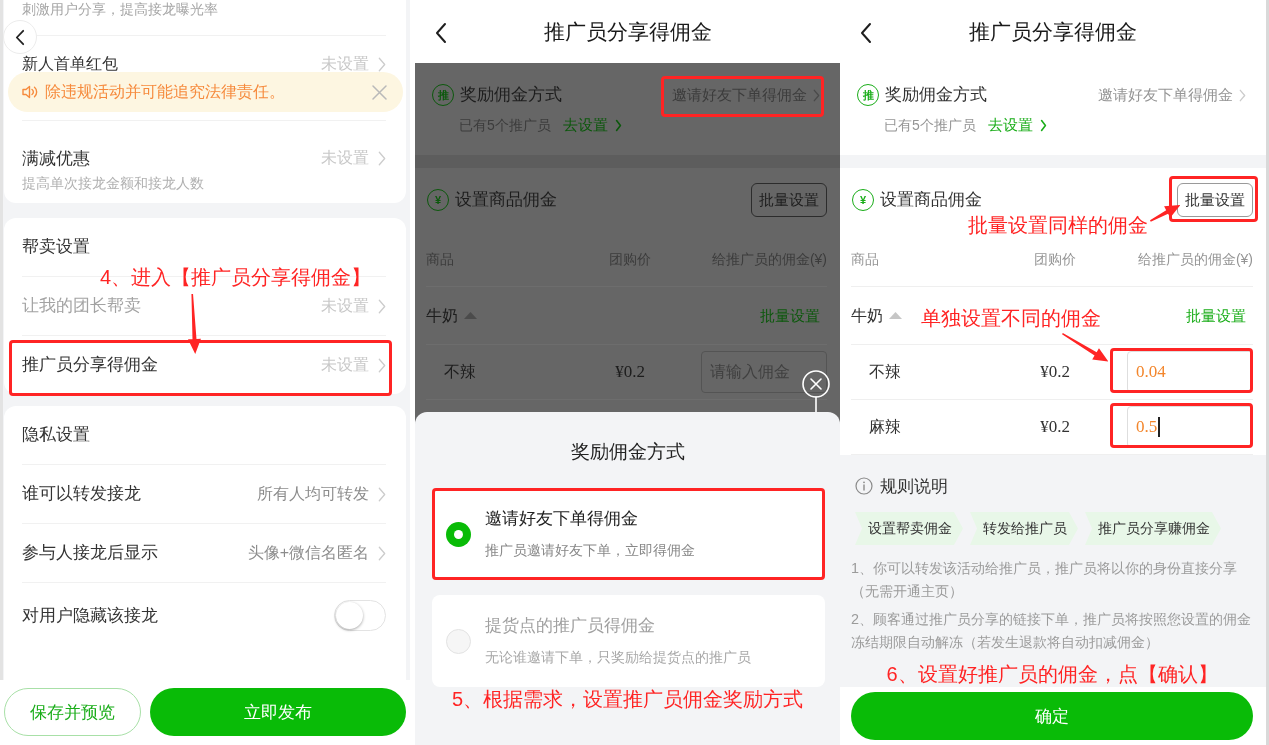 The image size is (1269, 745). Describe the element at coordinates (1044, 580) in the screenshot. I see `rule-text: 1、你可以转发该活动给推广员，推广员将以你的身份直接分享（无需开通主页）` at that location.